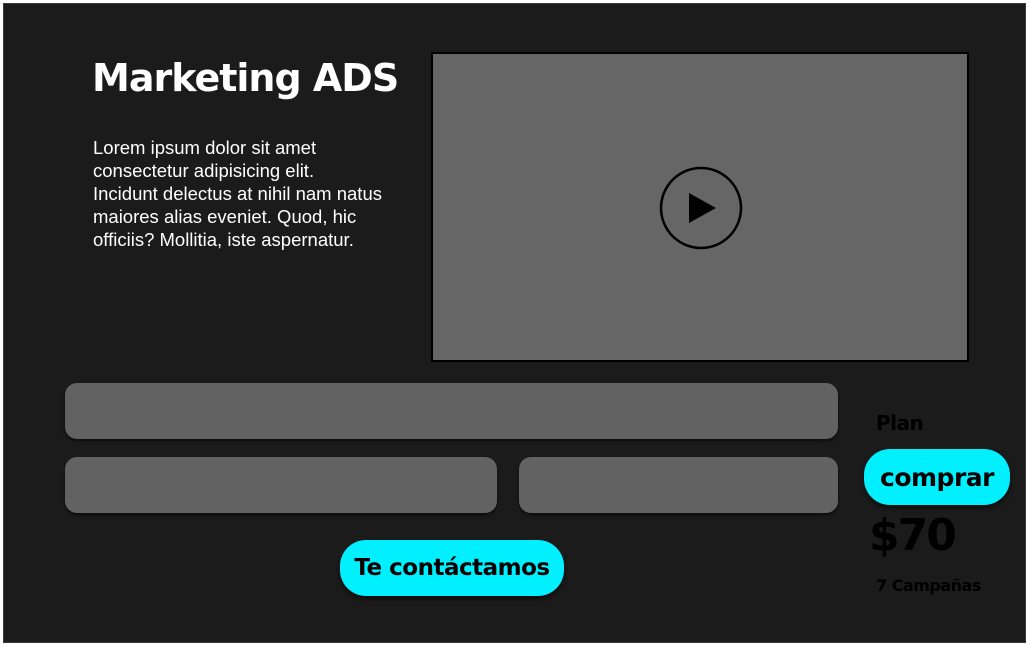 The height and width of the screenshot is (647, 1030). I want to click on plan-campaigns: 7 Campañas, so click(928, 585).